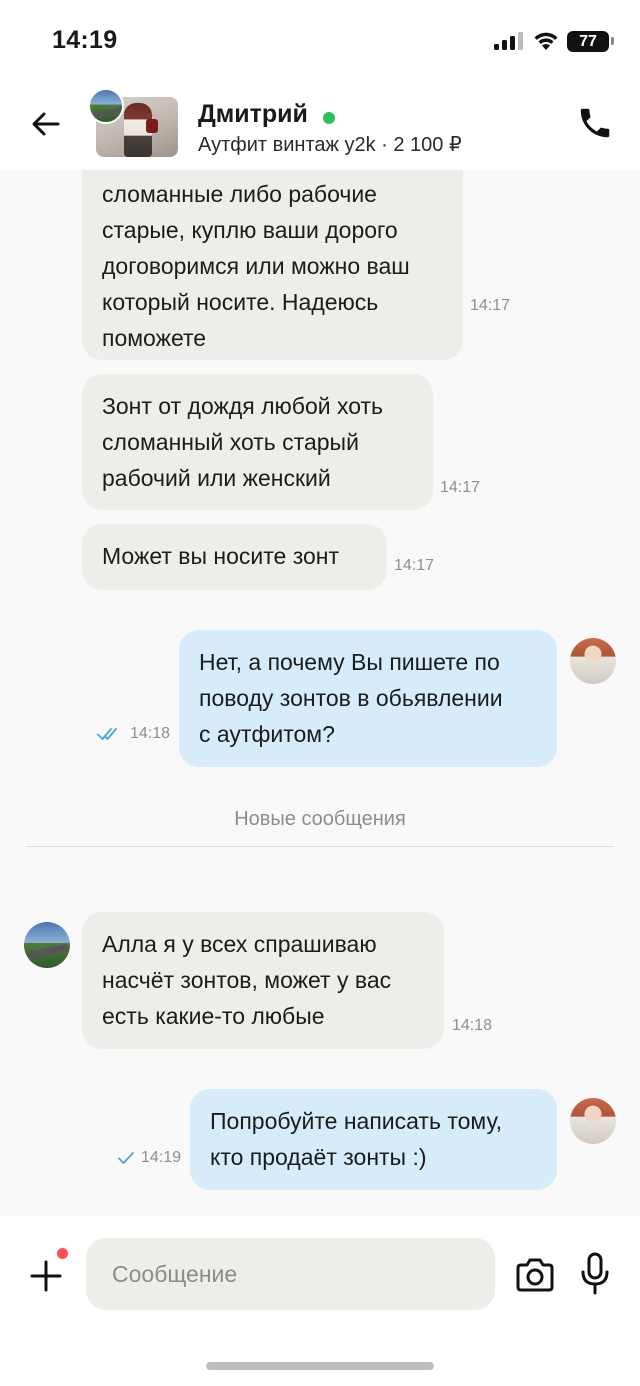 Image resolution: width=640 pixels, height=1386 pixels. I want to click on arrow-left-icon, so click(46, 124).